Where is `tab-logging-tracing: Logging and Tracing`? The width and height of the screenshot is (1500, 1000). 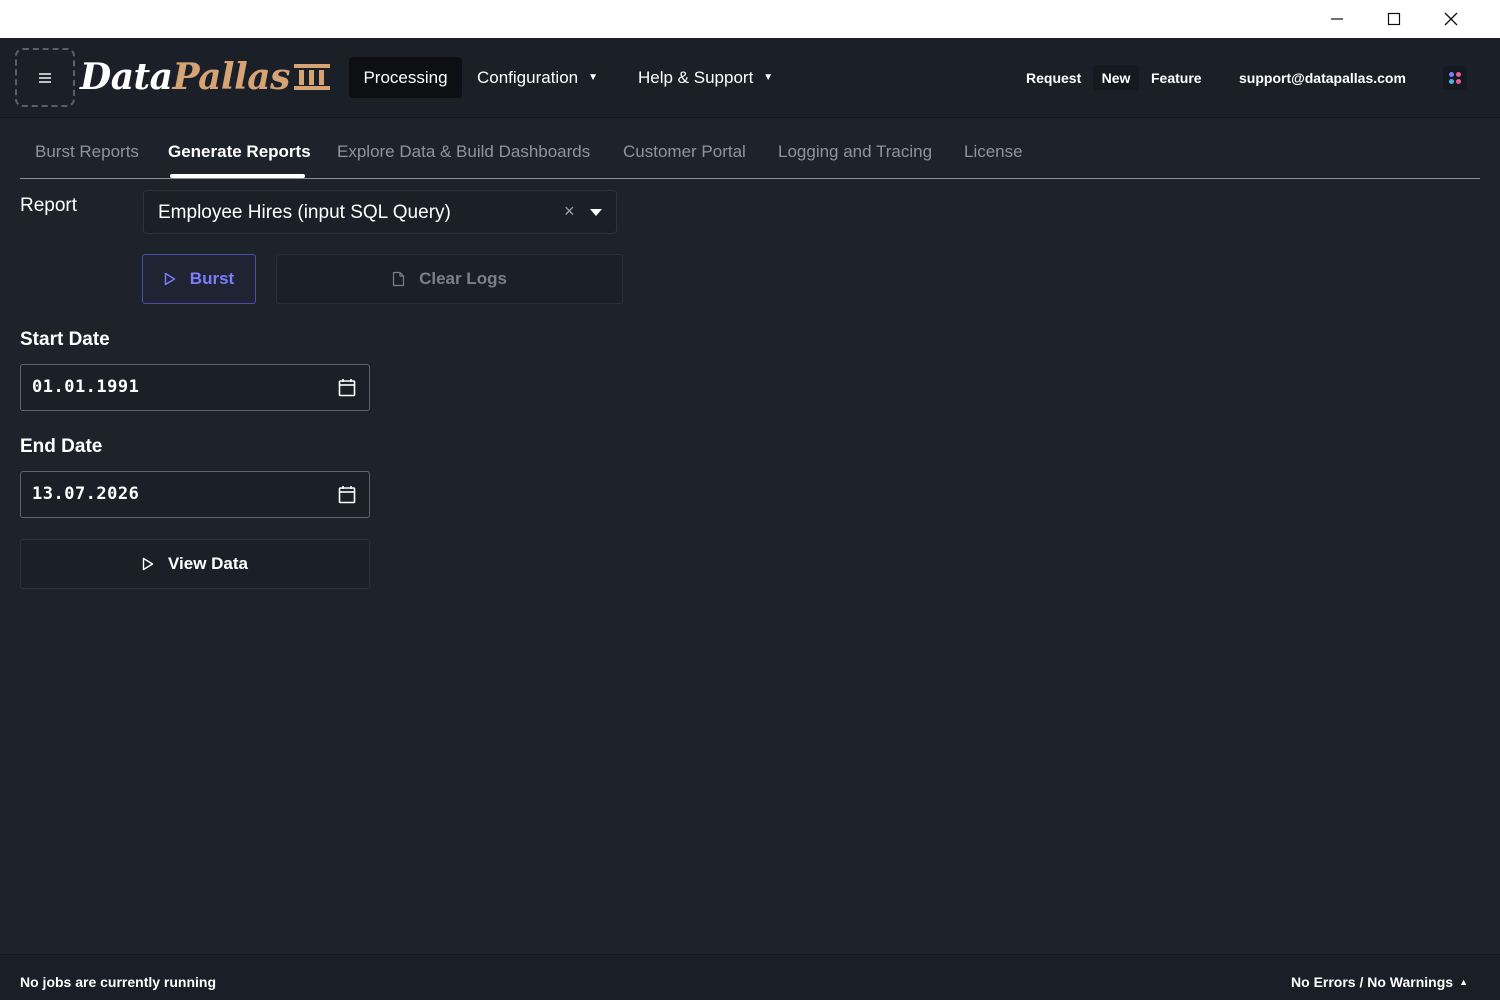 tab-logging-tracing: Logging and Tracing is located at coordinates (855, 152).